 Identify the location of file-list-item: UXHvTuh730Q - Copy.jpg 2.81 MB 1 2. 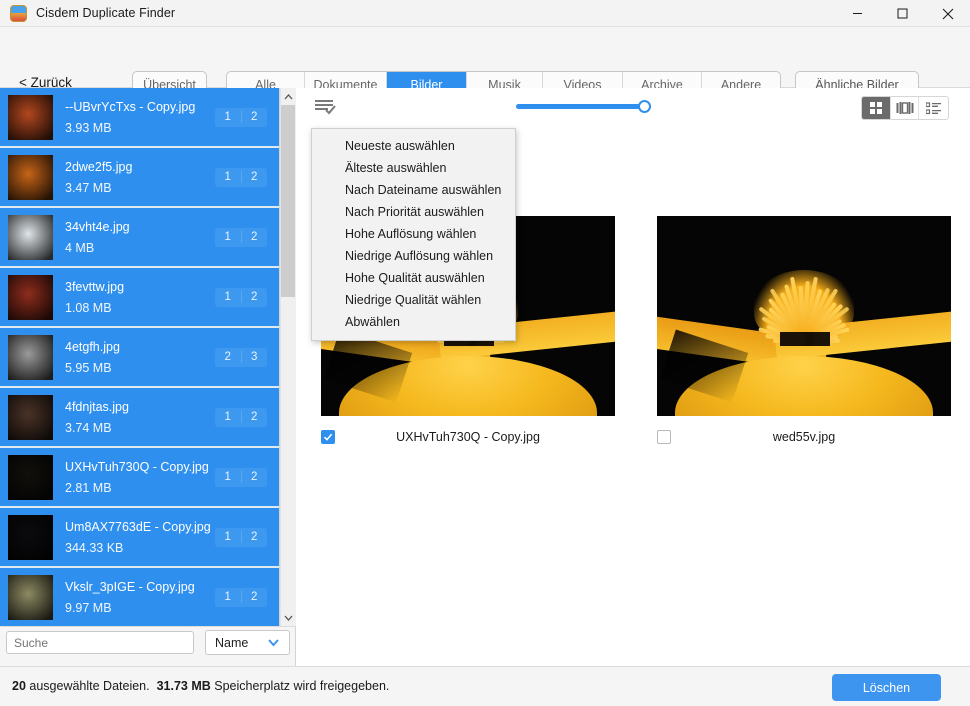
(139, 478).